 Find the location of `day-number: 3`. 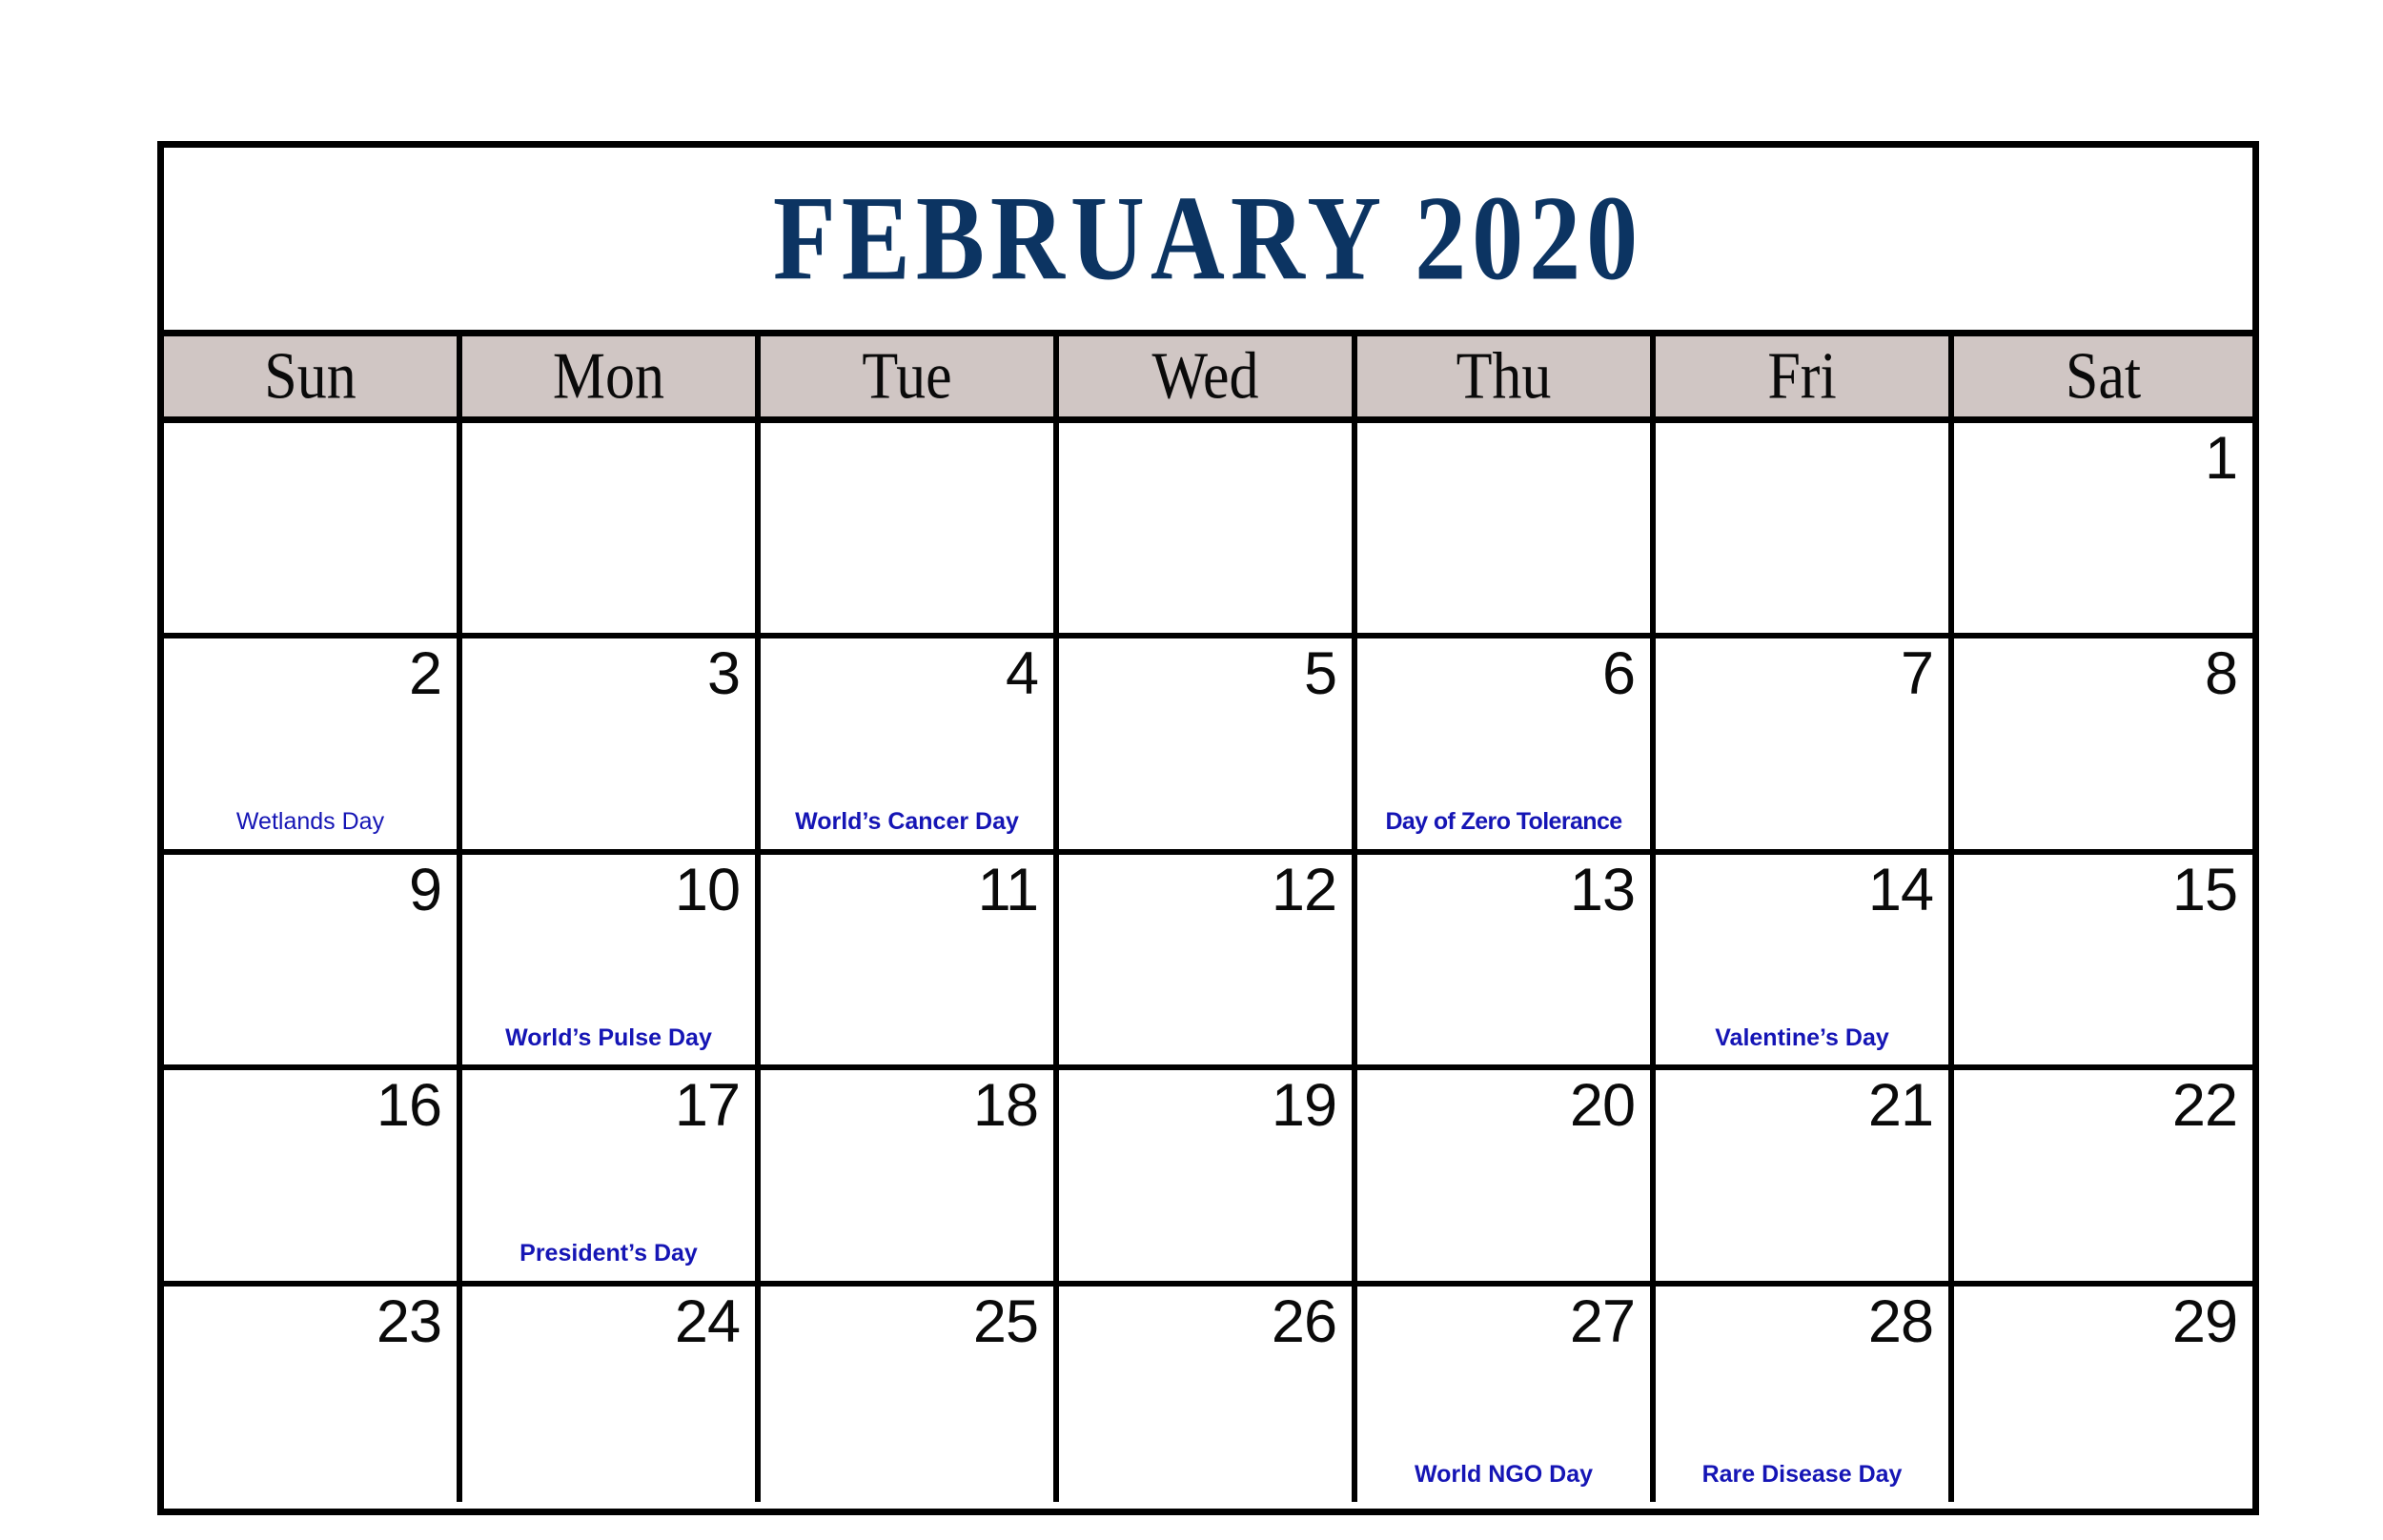

day-number: 3 is located at coordinates (723, 674).